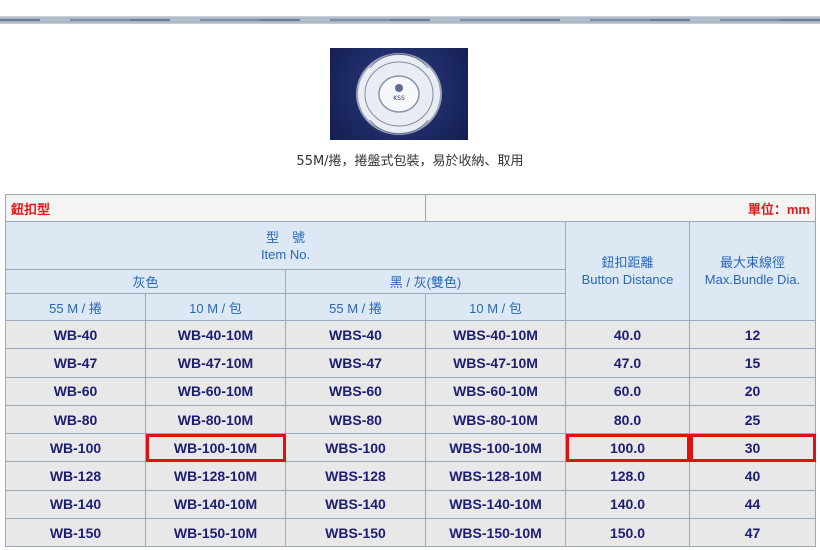  What do you see at coordinates (75, 448) in the screenshot?
I see `cell-wb-55m: WB-100` at bounding box center [75, 448].